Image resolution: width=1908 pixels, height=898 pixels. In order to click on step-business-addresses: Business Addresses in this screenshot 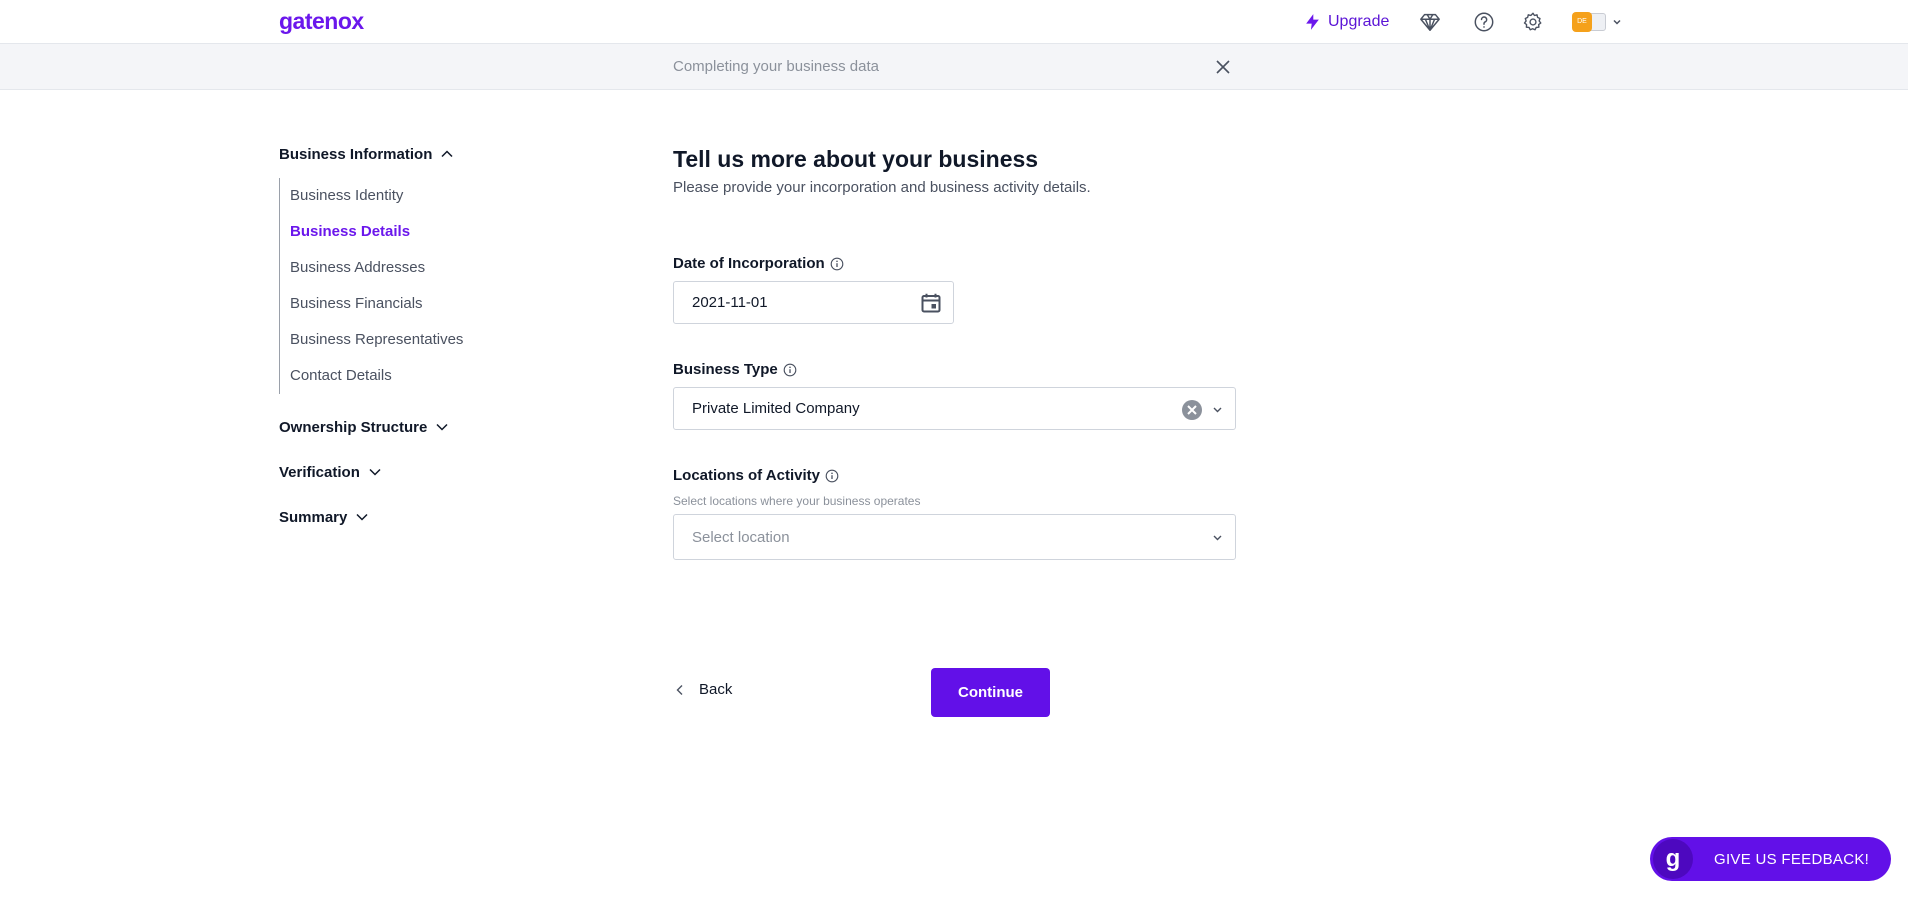, I will do `click(444, 268)`.